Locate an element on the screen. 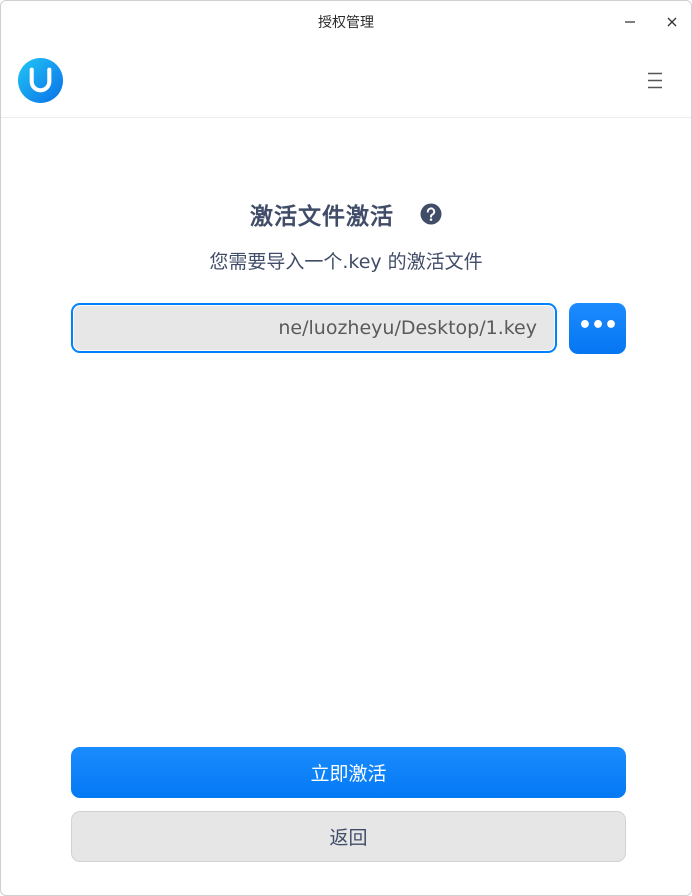  subtitle: 您需要导入一个.key 的激活文件 is located at coordinates (346, 262).